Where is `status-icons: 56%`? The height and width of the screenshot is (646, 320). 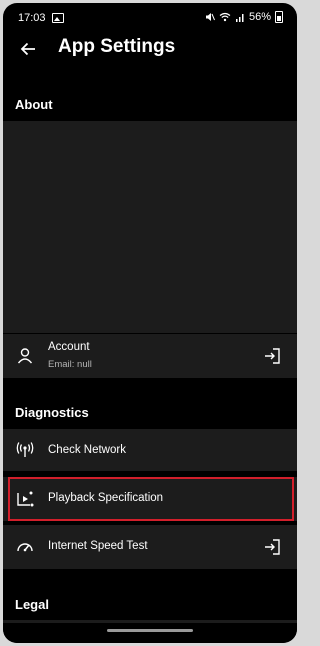 status-icons: 56% is located at coordinates (244, 17).